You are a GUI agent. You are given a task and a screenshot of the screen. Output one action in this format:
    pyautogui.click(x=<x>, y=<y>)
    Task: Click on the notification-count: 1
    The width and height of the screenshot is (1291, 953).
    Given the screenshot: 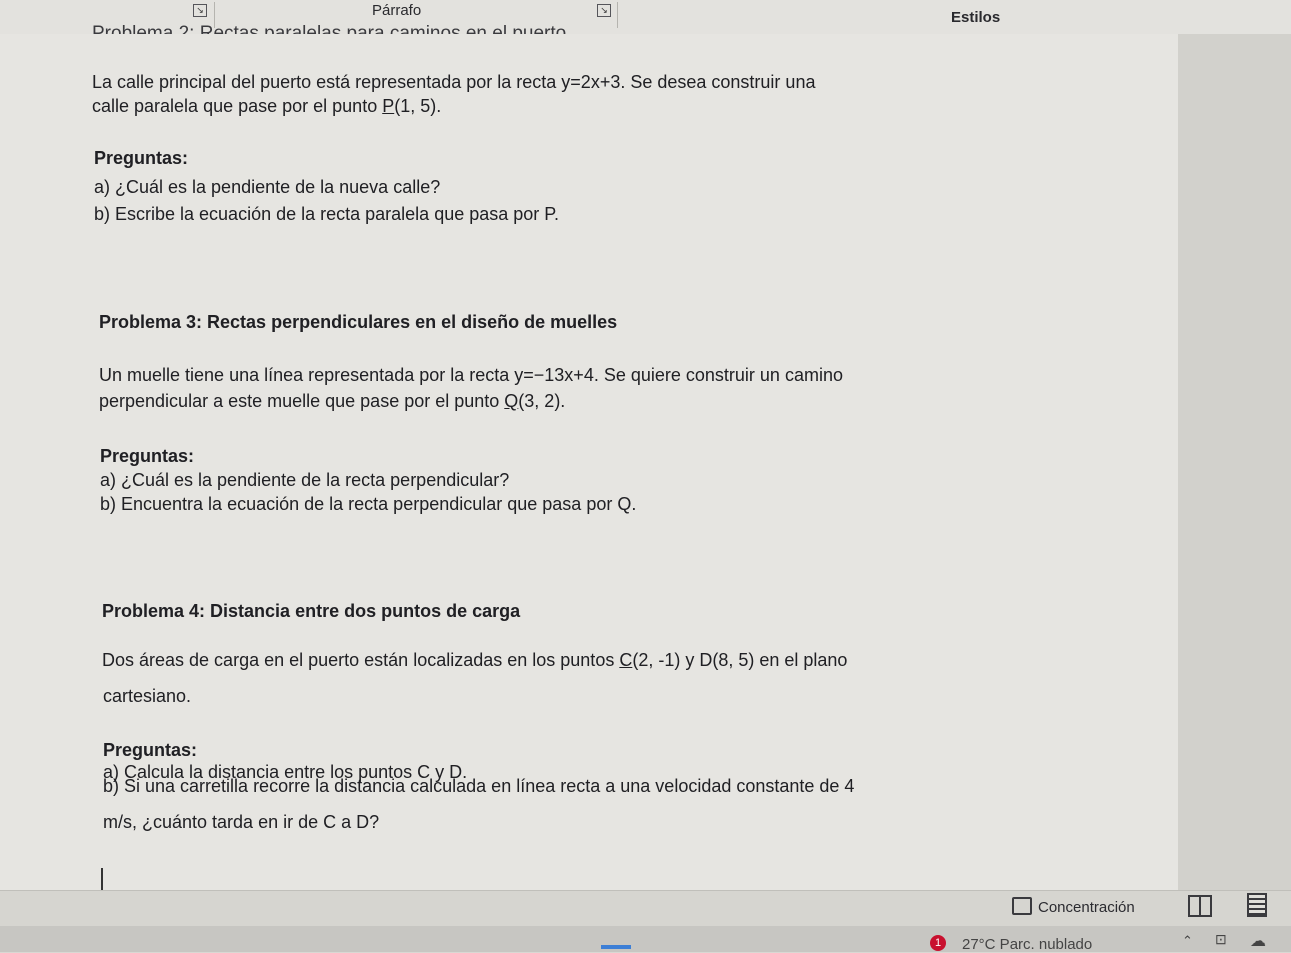 What is the action you would take?
    pyautogui.click(x=938, y=943)
    